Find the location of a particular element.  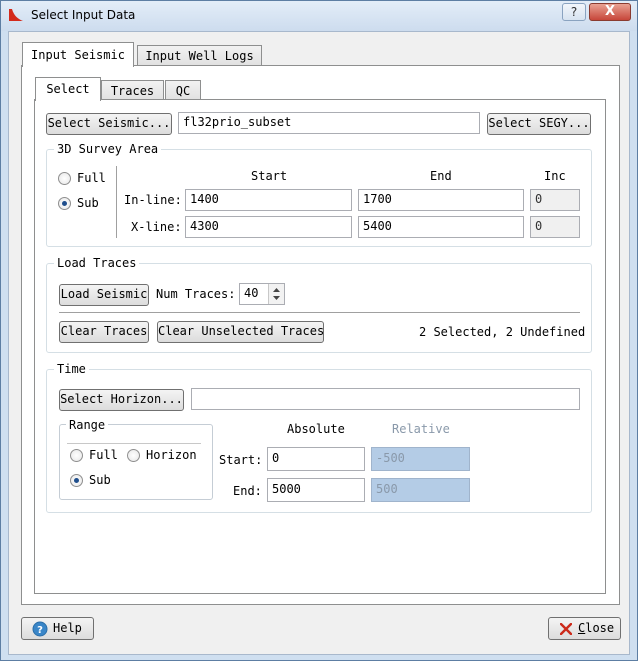

tab-input-well-logs: Input Well Logs is located at coordinates (199, 55).